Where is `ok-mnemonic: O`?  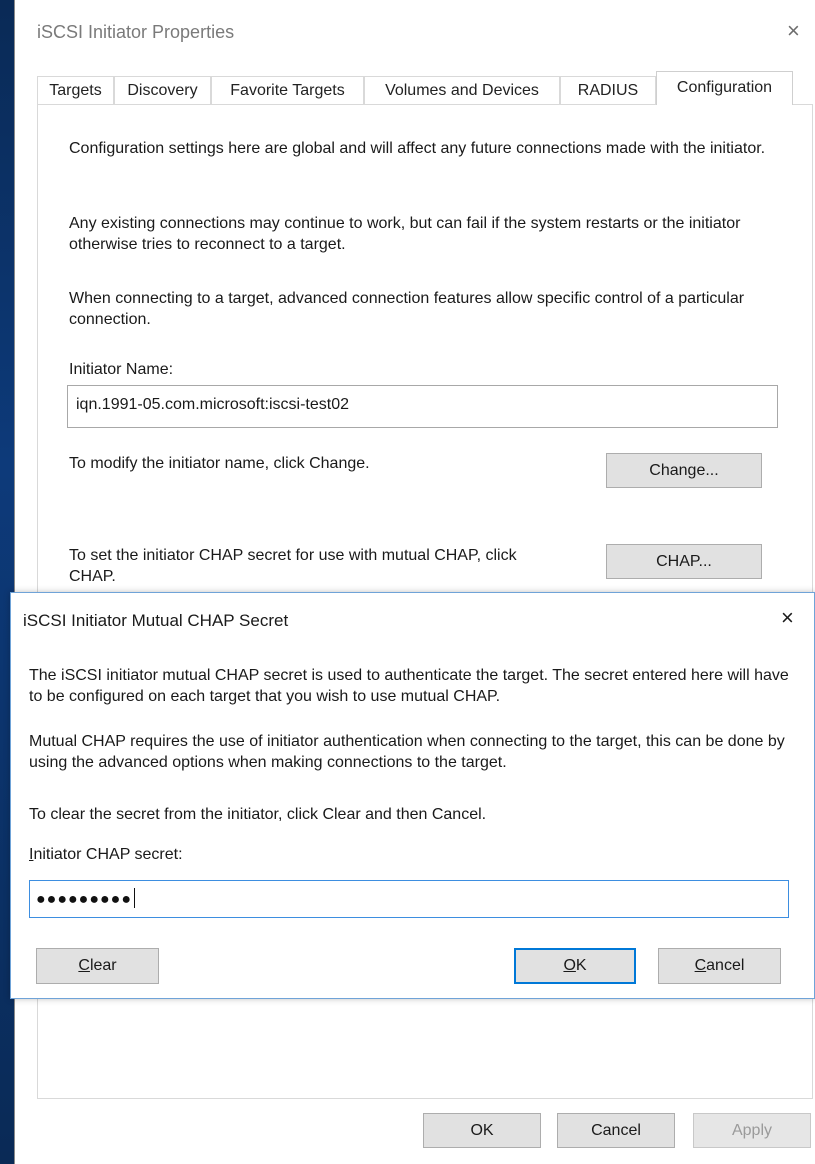 ok-mnemonic: O is located at coordinates (569, 965).